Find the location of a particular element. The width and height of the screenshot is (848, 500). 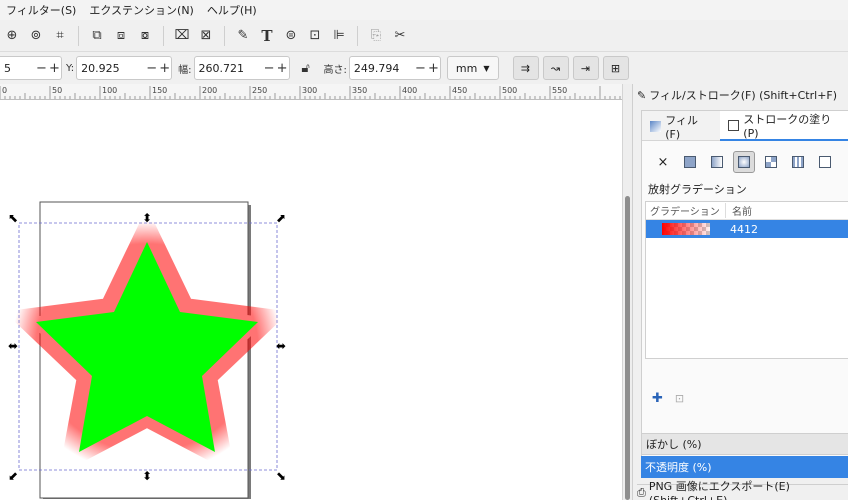

group-icon: ⌧ is located at coordinates (182, 36).